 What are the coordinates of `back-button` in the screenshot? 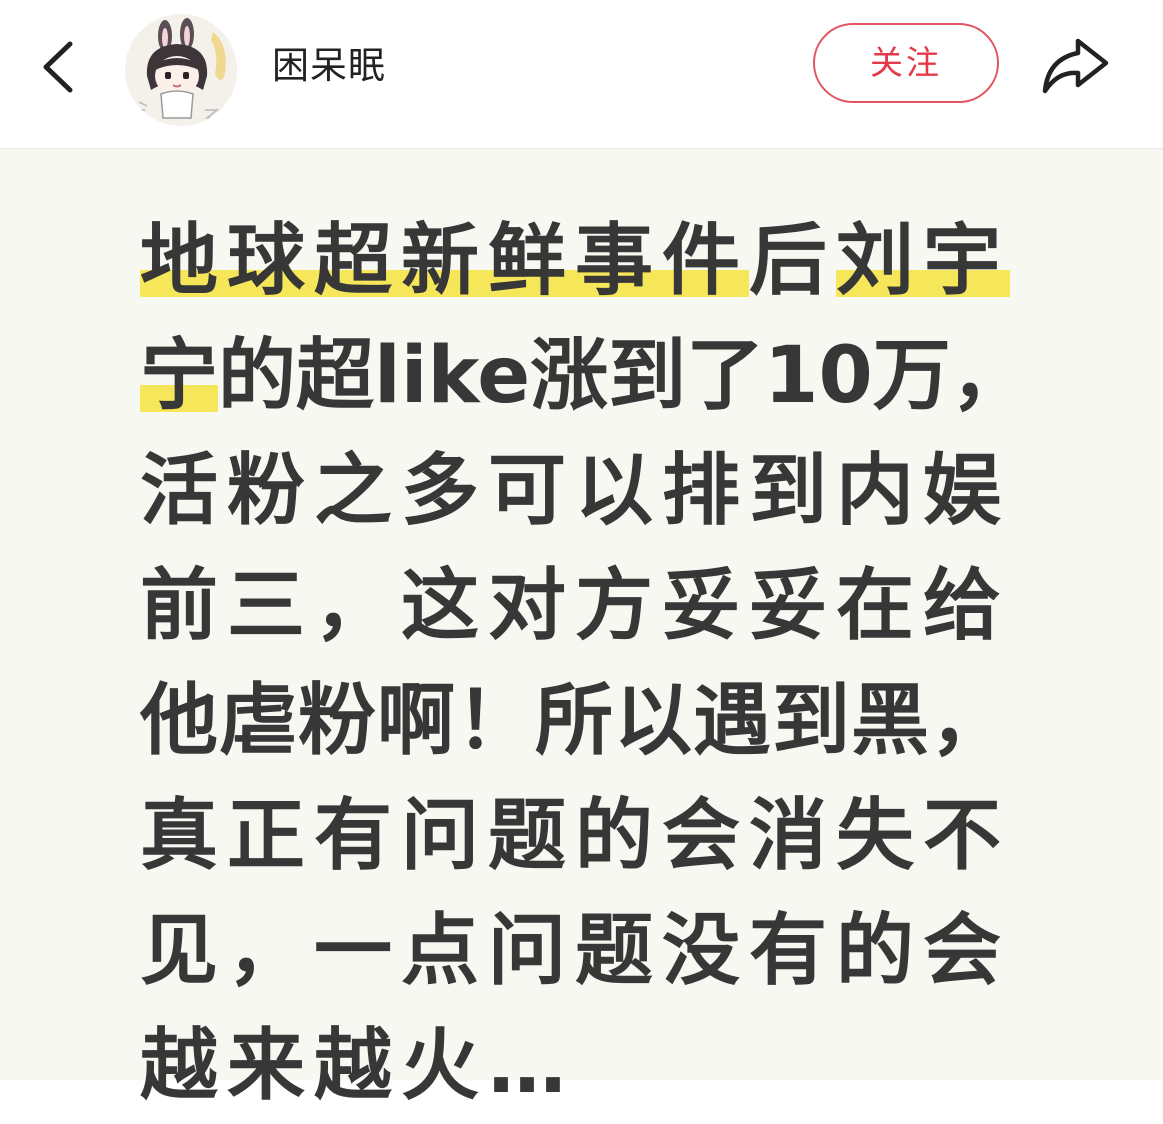 It's located at (60, 66).